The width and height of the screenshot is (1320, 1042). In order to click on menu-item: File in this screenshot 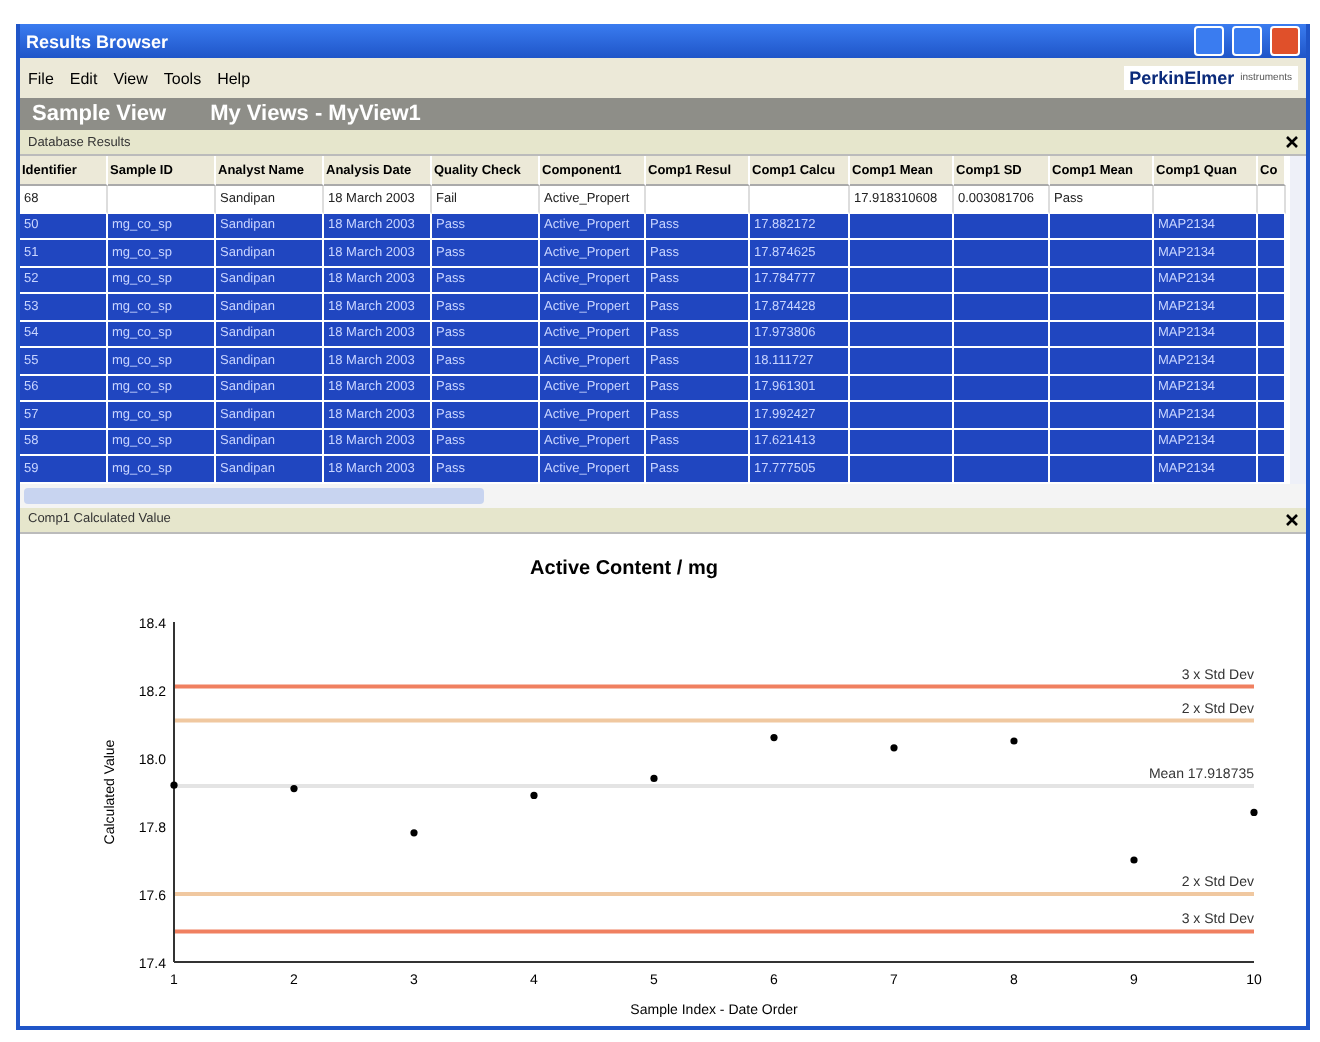, I will do `click(41, 78)`.